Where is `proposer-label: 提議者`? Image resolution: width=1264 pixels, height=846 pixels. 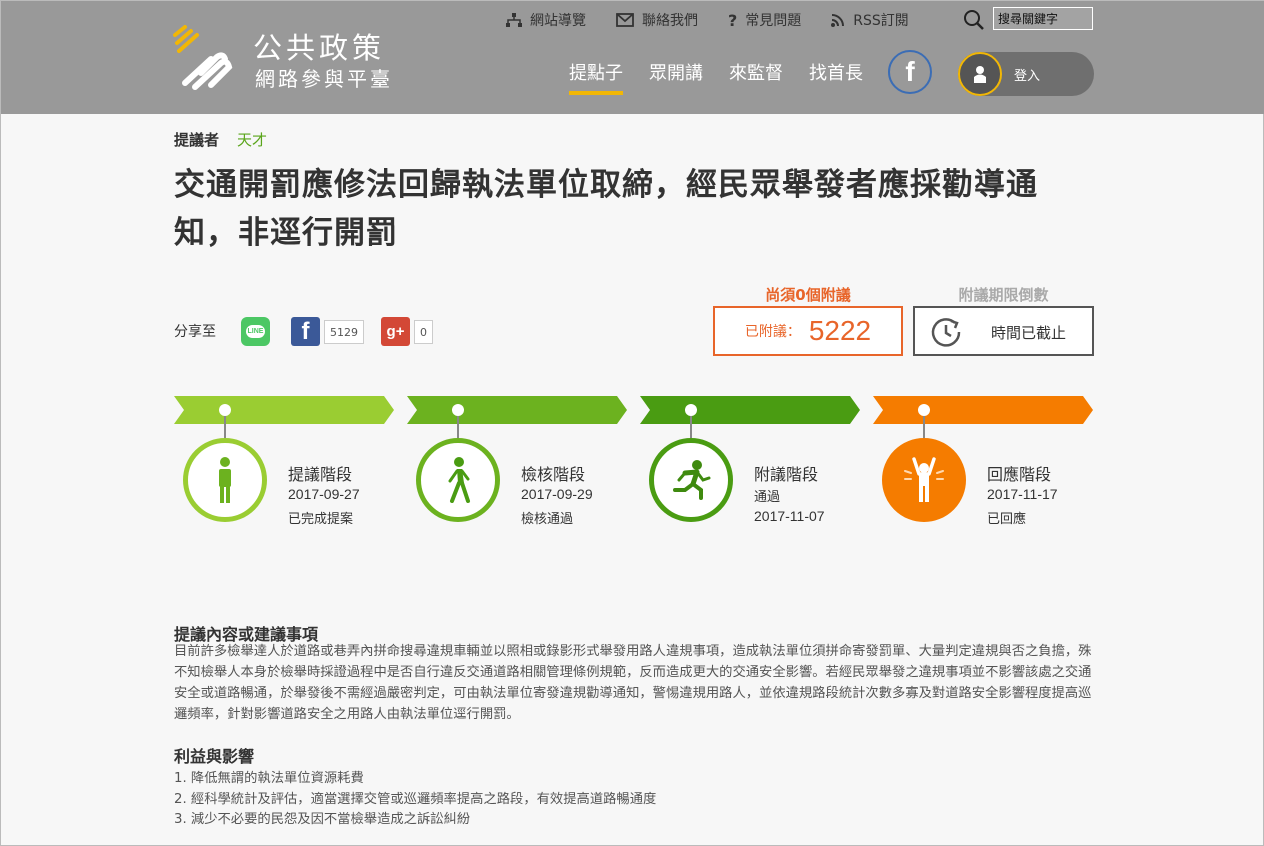 proposer-label: 提議者 is located at coordinates (197, 140).